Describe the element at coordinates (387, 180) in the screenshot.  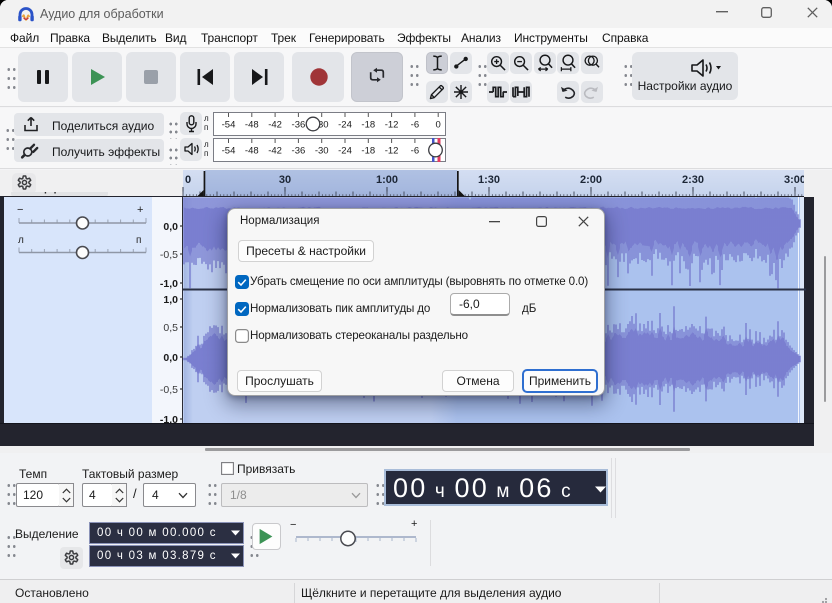
I see `svg-text: 1:00` at that location.